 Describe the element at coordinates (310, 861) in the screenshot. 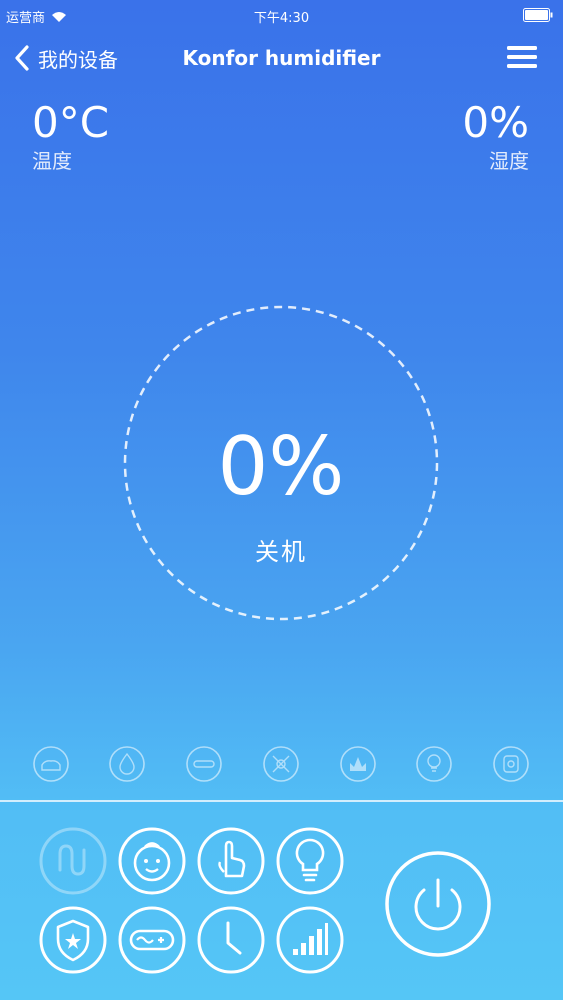

I see `light-icon` at that location.